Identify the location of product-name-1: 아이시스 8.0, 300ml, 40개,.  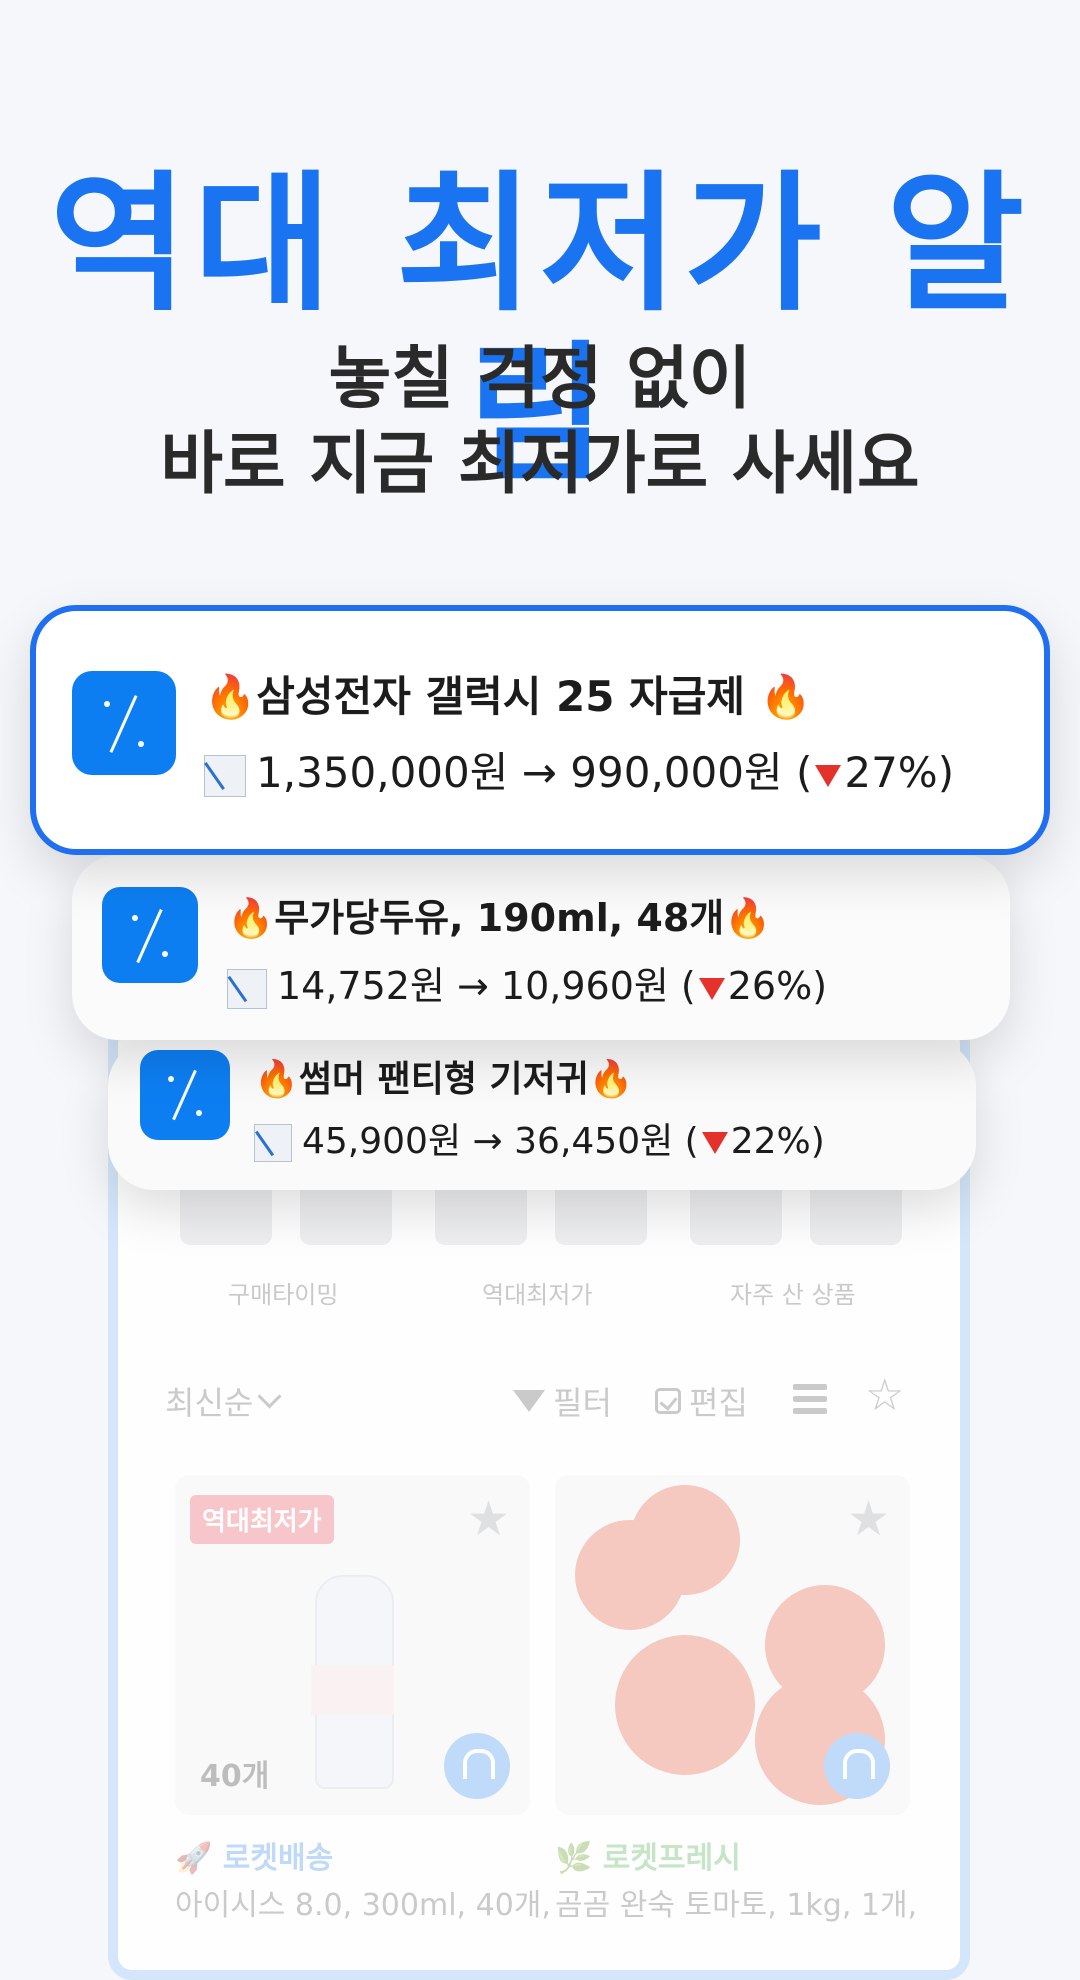
(363, 1902).